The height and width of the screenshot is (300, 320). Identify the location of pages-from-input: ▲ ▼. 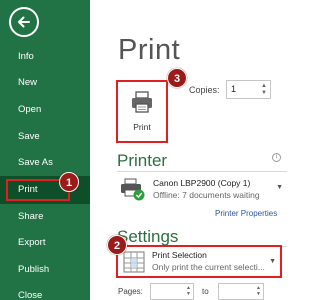
(172, 291).